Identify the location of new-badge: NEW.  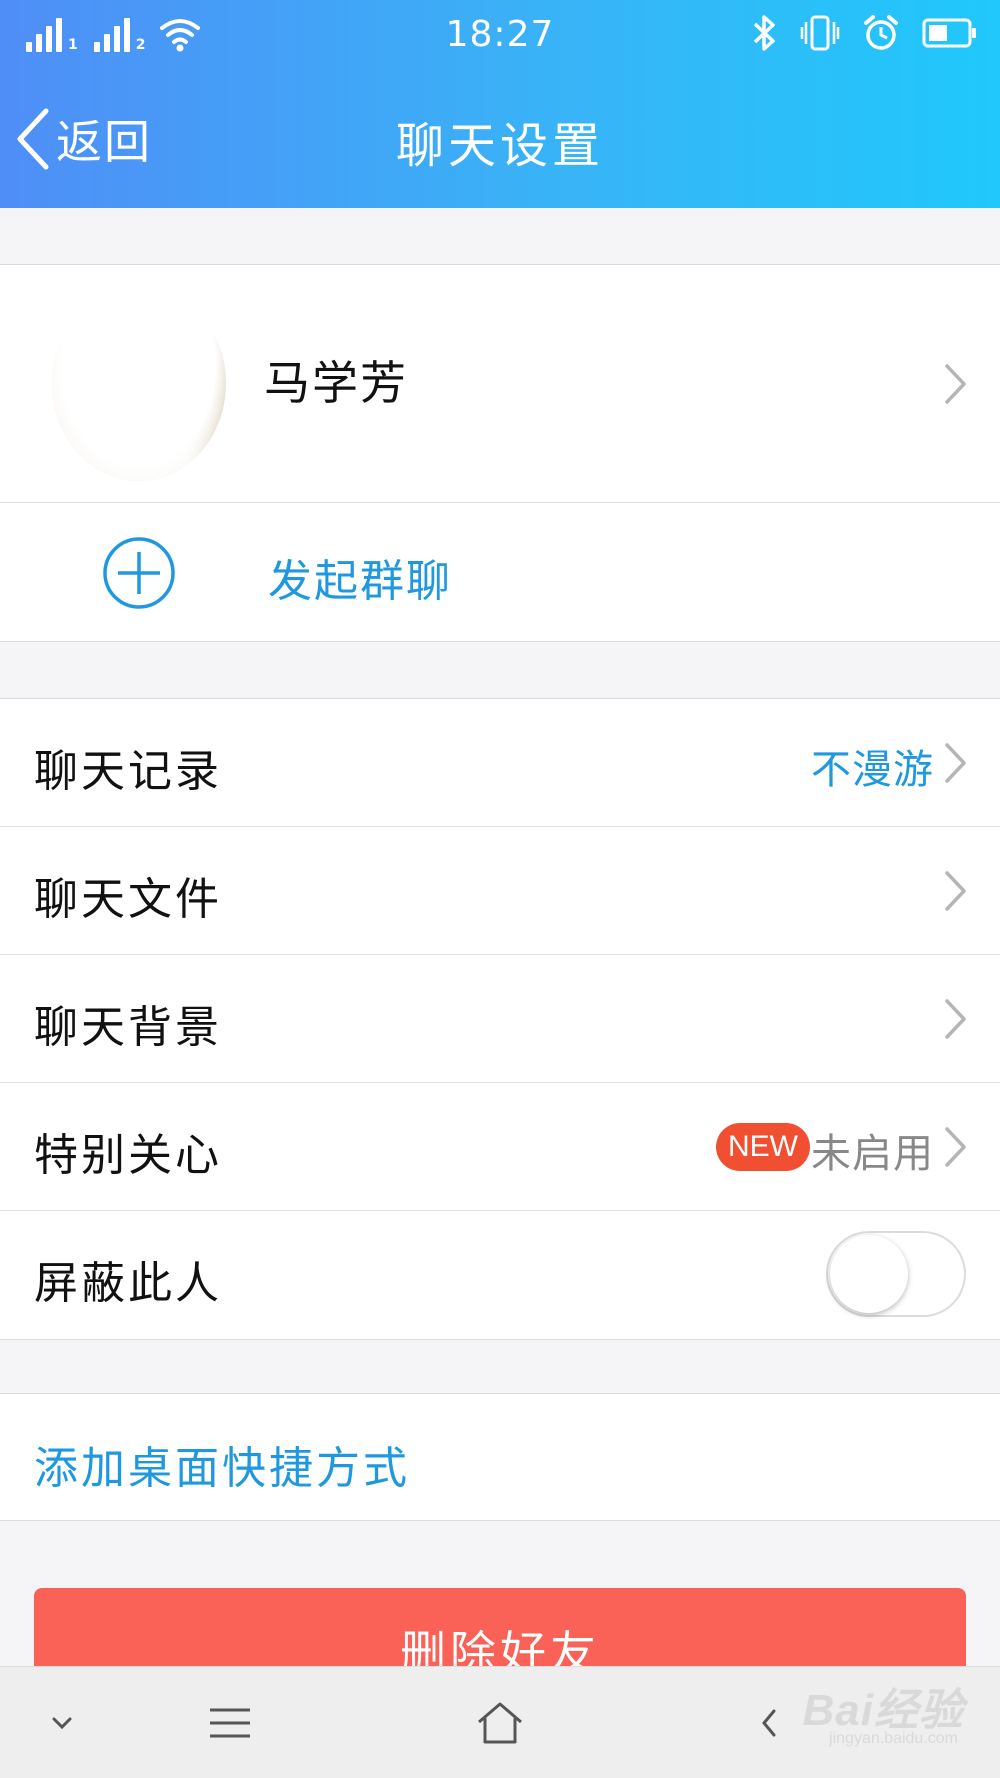
(763, 1147).